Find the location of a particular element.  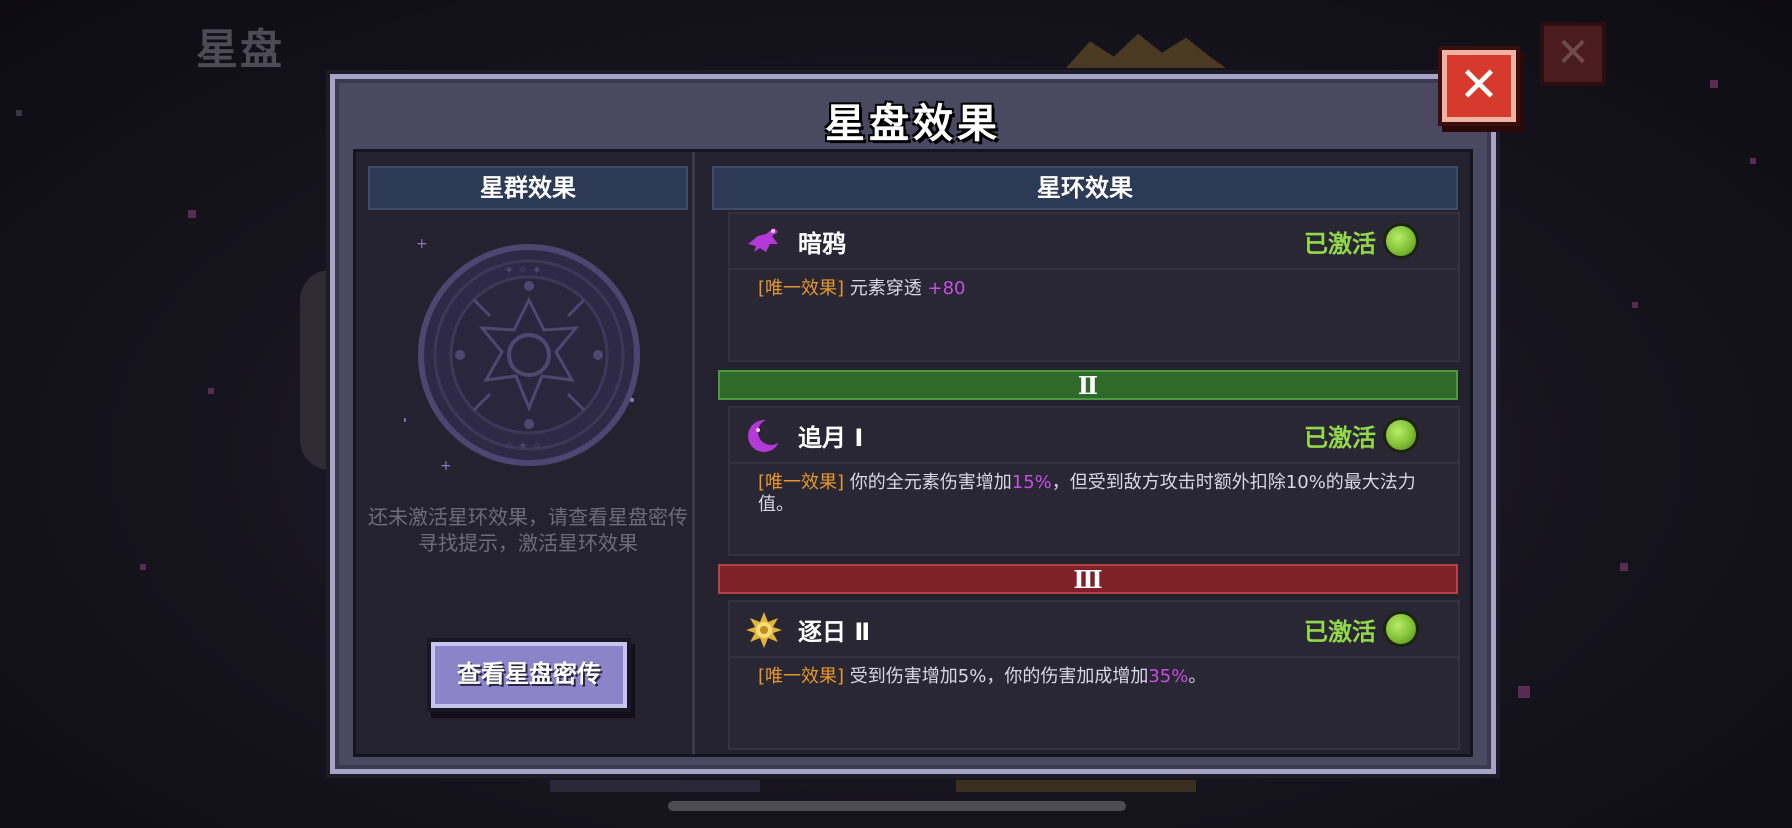

effect-text: 受到伤害增加5%，你的伤害加成增加 is located at coordinates (999, 676).